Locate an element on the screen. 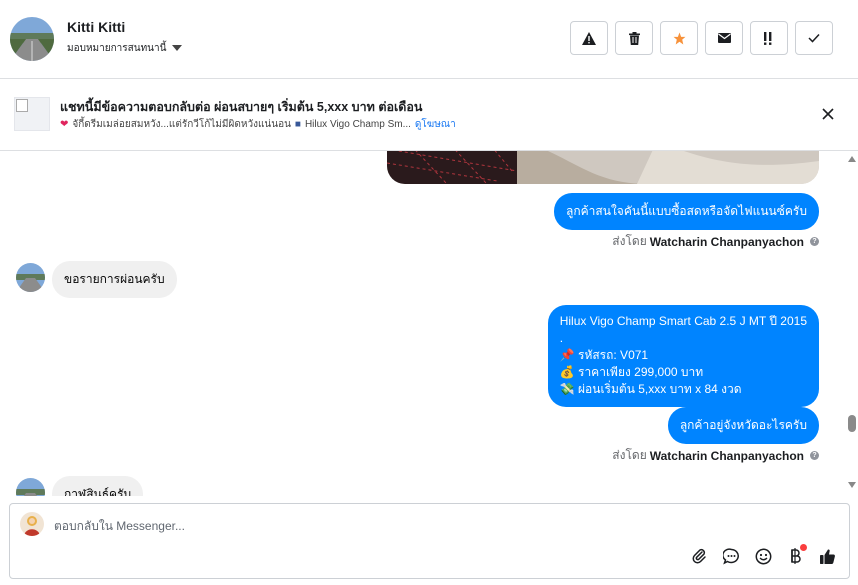 The width and height of the screenshot is (858, 585). emoji-button is located at coordinates (763, 556).